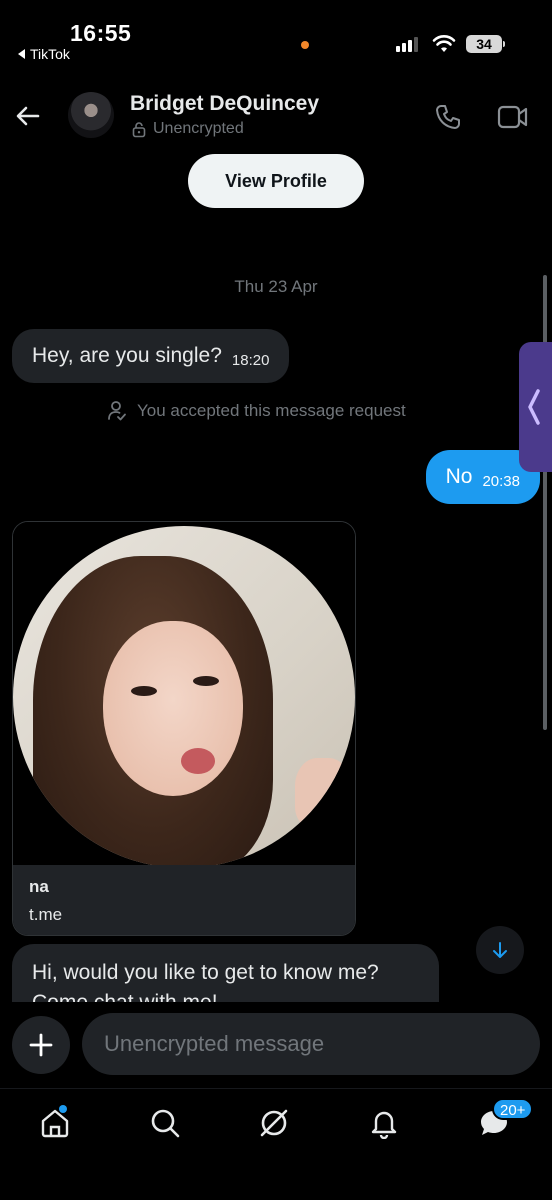  I want to click on notifications-icon, so click(384, 1125).